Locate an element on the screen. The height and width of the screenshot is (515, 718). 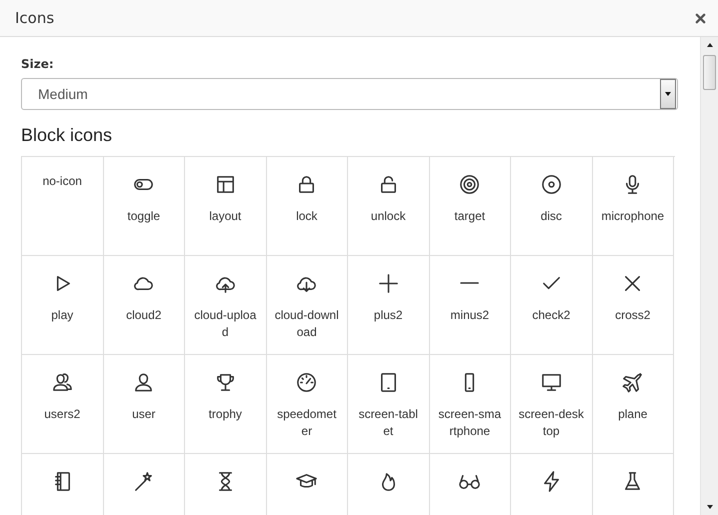
icon-tile: disc is located at coordinates (551, 206).